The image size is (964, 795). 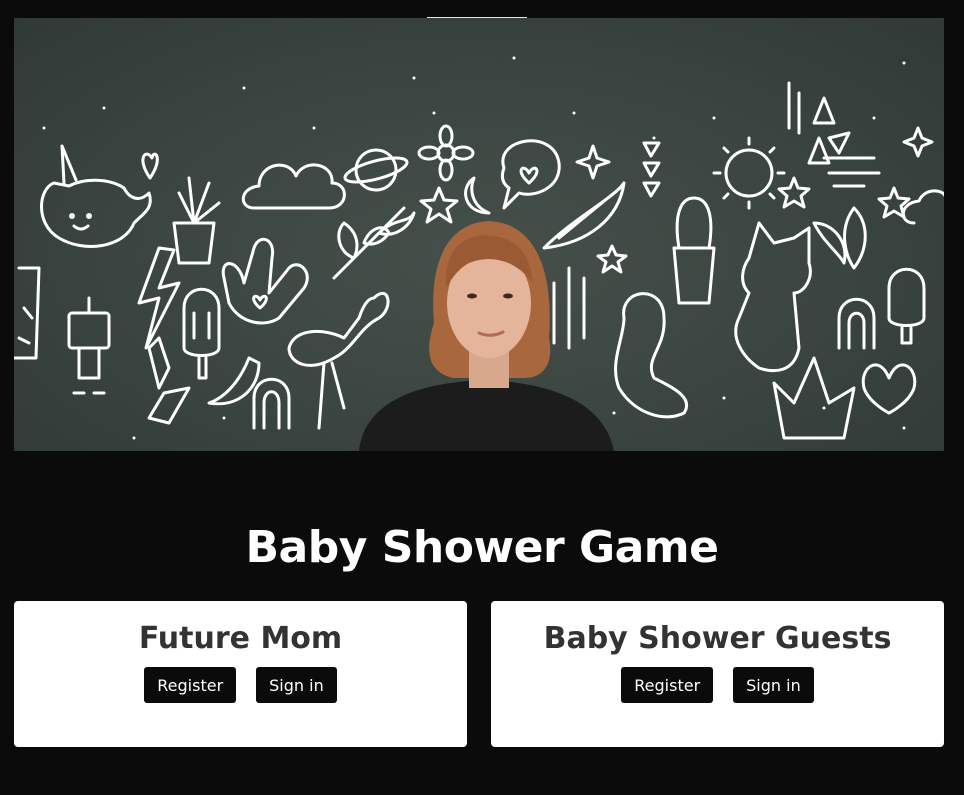 What do you see at coordinates (569, 308) in the screenshot?
I see `bars-doodle` at bounding box center [569, 308].